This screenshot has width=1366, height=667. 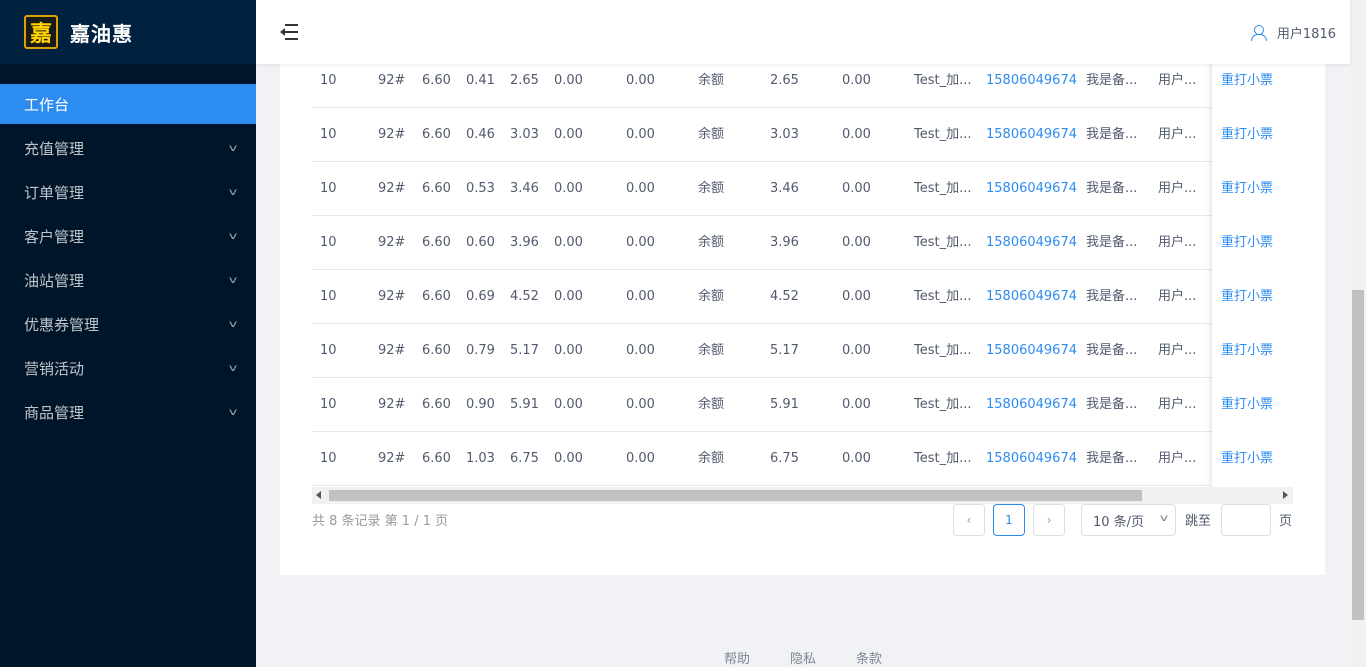 I want to click on sidebar-item-workbench: 工作台, so click(x=128, y=104).